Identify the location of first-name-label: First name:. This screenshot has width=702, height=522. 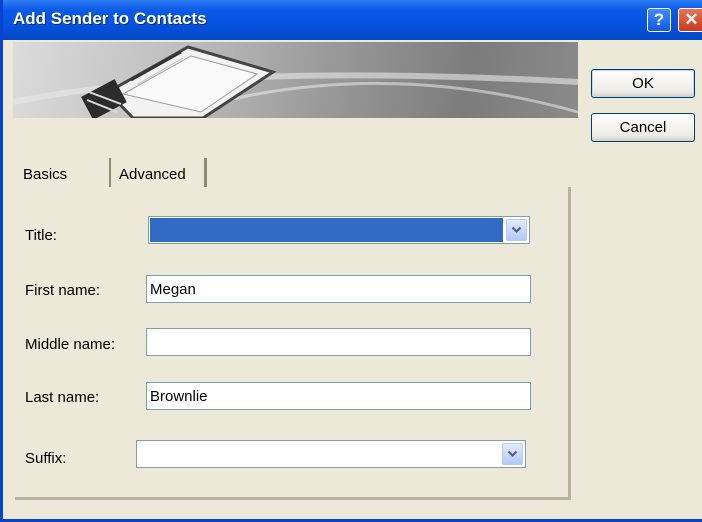
(63, 290).